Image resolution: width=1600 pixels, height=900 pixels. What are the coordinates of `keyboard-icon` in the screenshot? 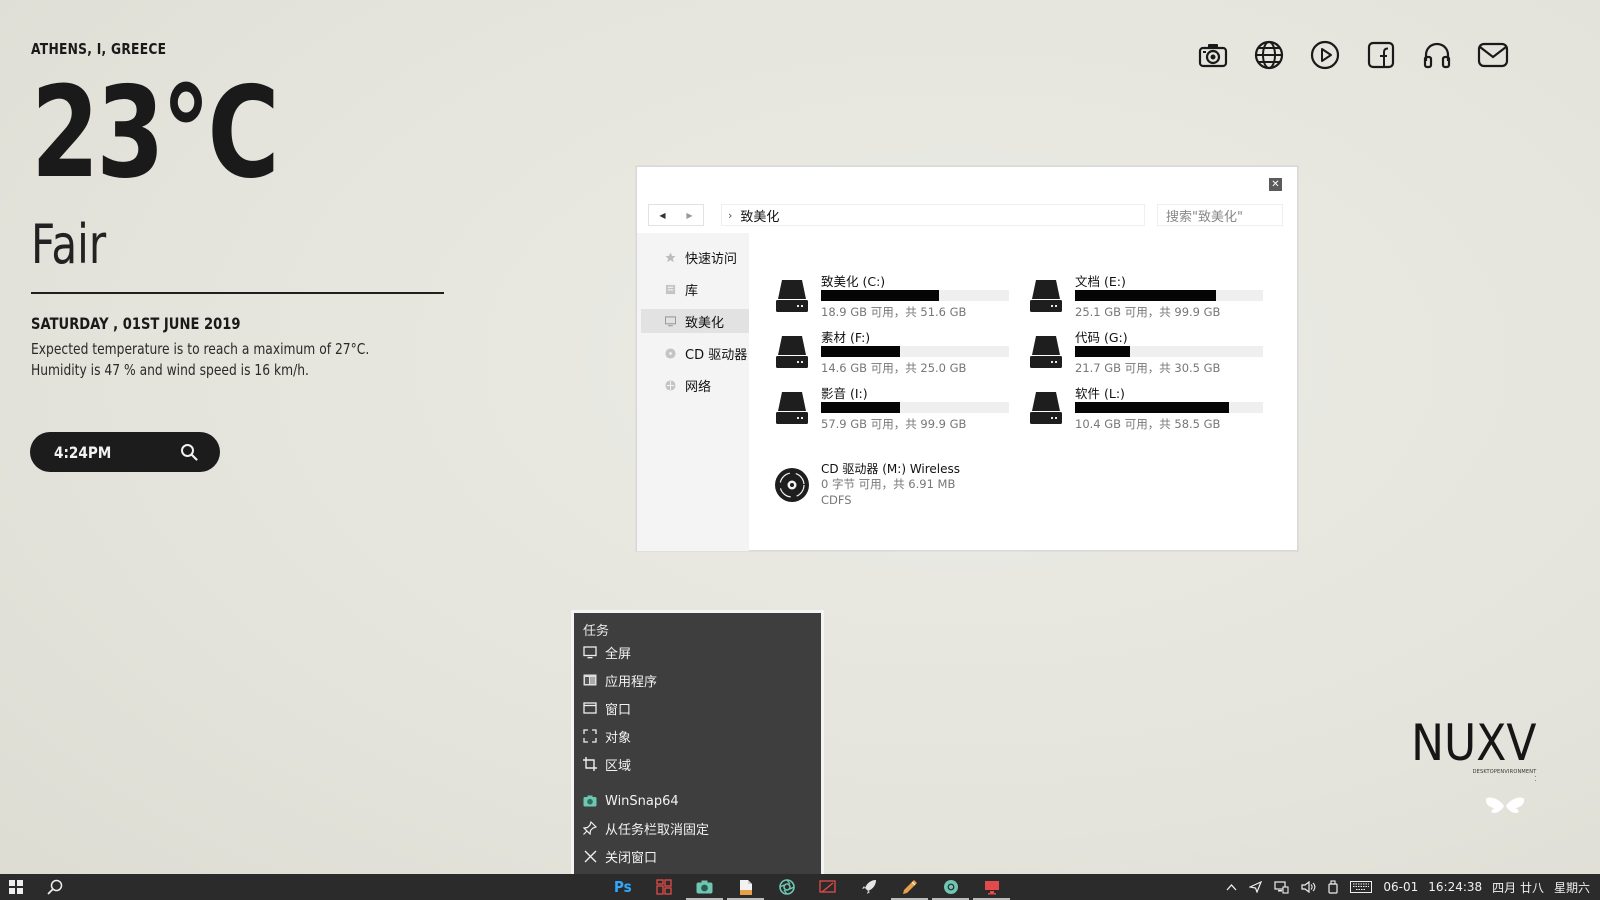 It's located at (1361, 887).